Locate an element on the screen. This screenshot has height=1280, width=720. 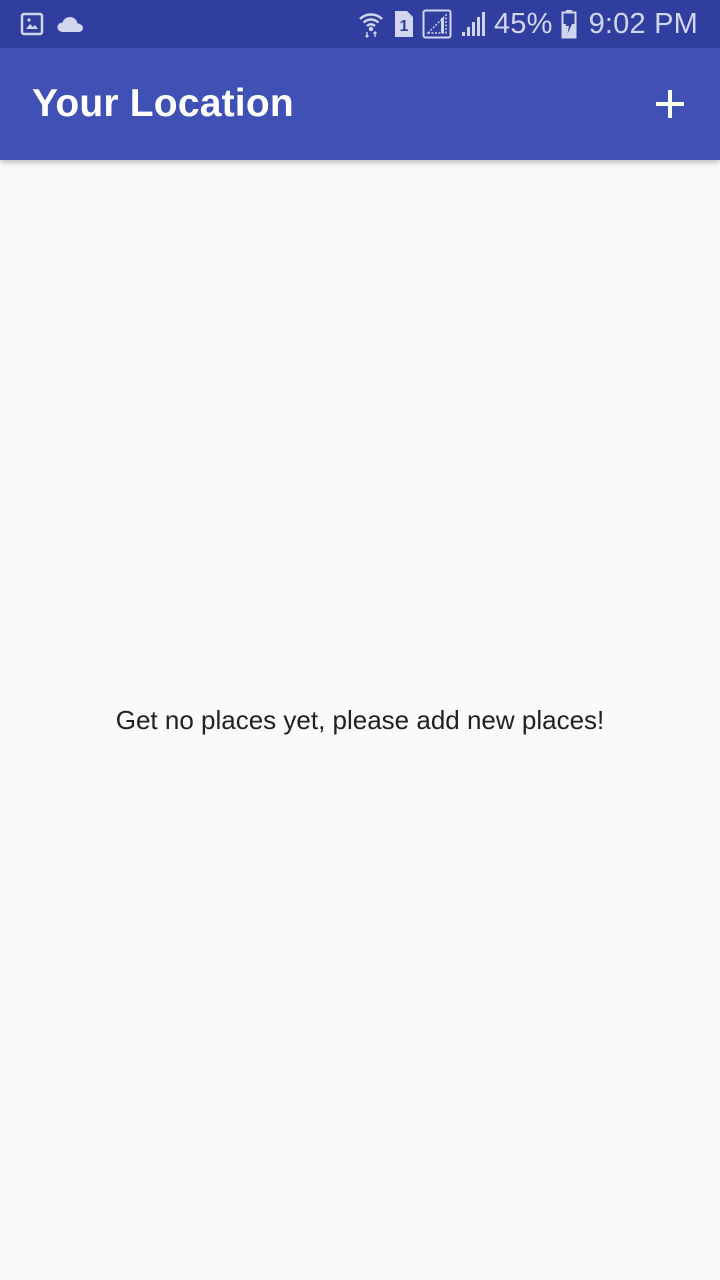
cloud-icon is located at coordinates (70, 24).